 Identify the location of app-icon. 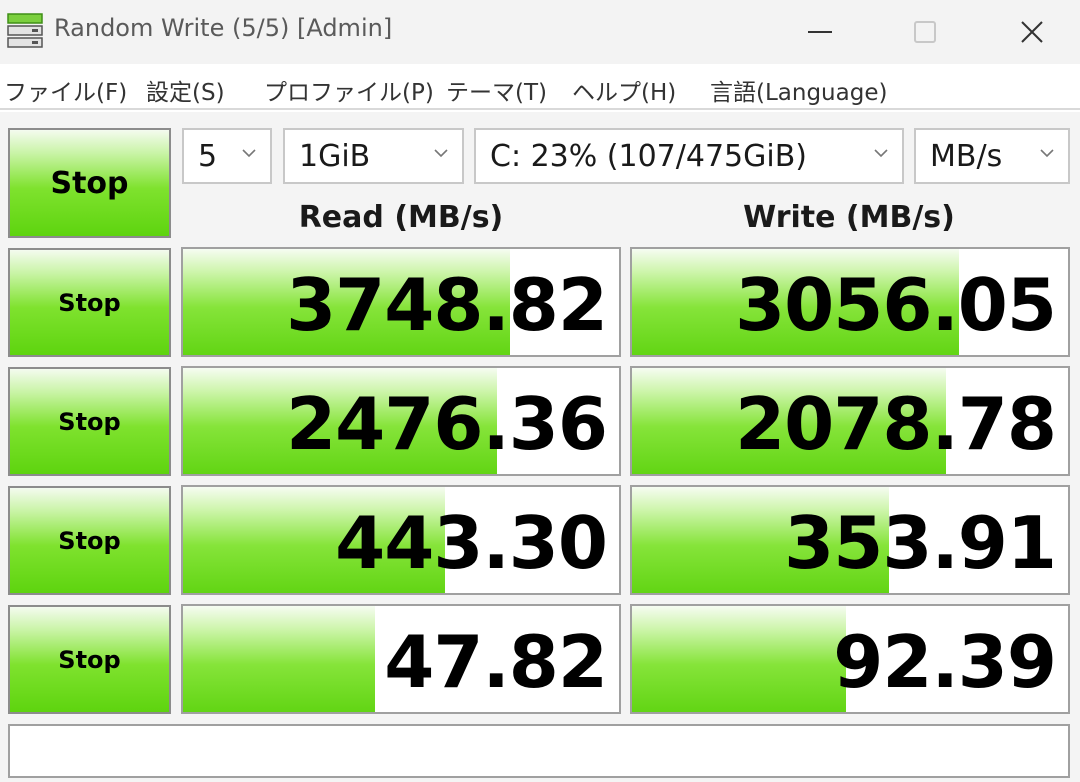
(25, 30).